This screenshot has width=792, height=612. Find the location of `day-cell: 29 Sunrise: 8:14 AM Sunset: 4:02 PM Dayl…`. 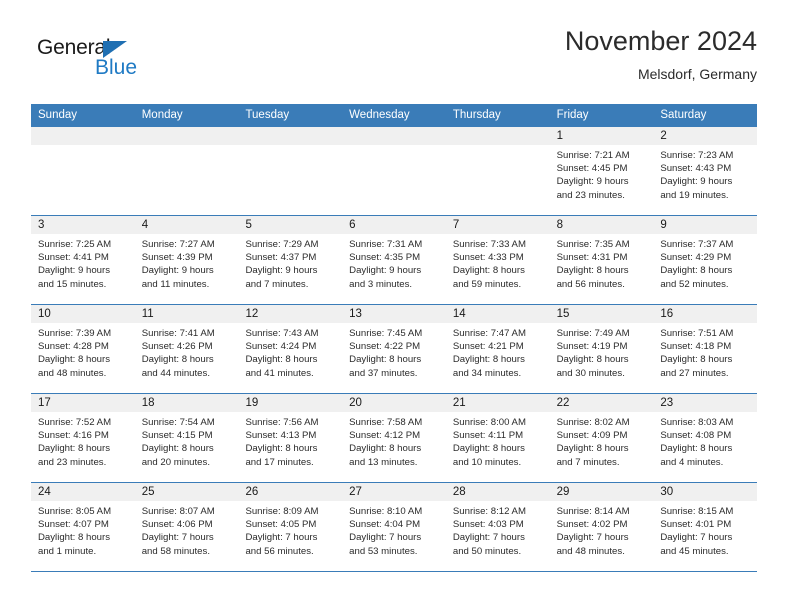

day-cell: 29 Sunrise: 8:14 AM Sunset: 4:02 PM Dayl… is located at coordinates (601, 527).